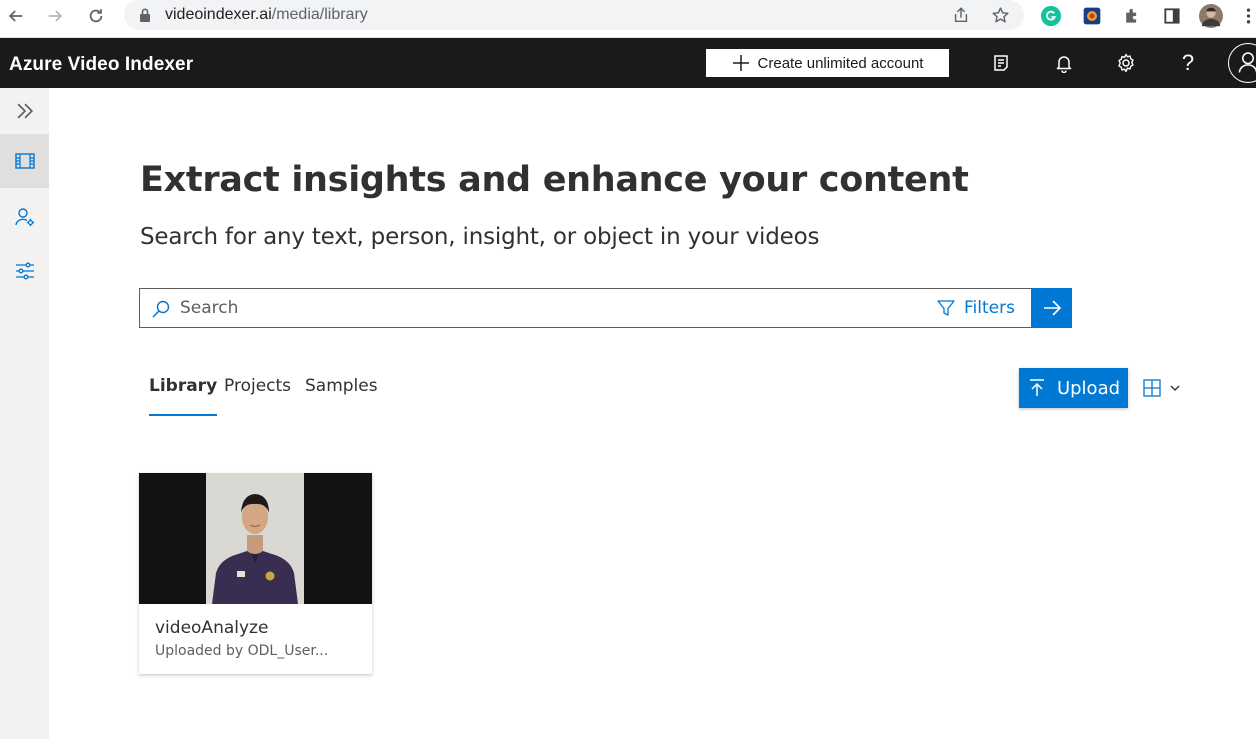 The image size is (1256, 739). I want to click on create-unlimited-account-button: Create unlimited account, so click(827, 63).